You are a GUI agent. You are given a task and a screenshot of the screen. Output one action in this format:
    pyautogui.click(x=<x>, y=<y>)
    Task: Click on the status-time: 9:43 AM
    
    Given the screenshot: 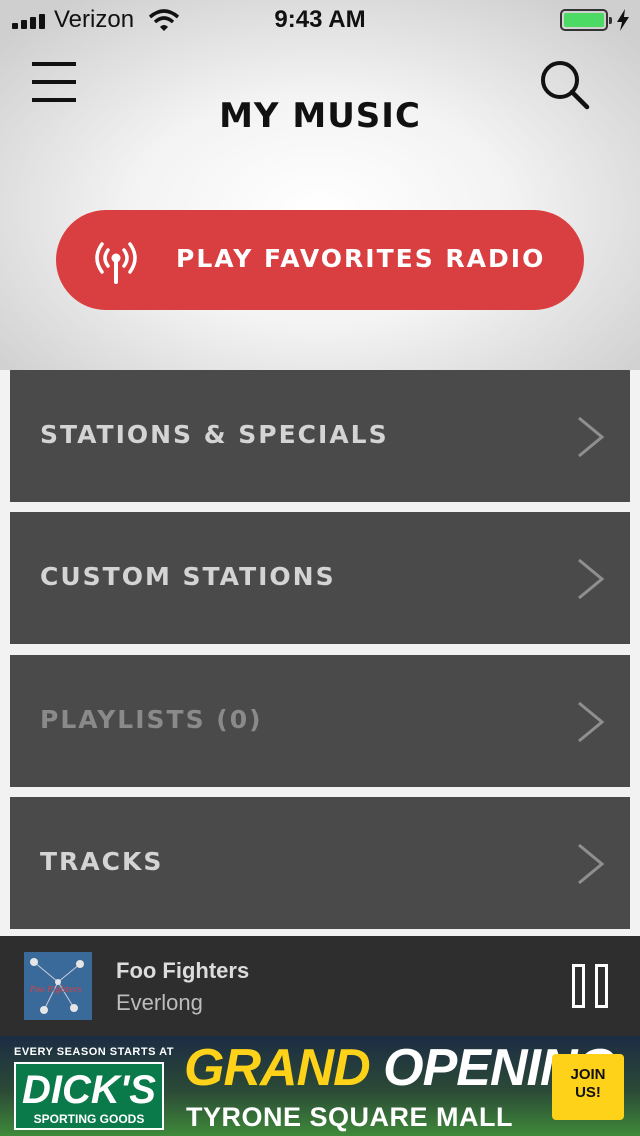 What is the action you would take?
    pyautogui.click(x=320, y=19)
    